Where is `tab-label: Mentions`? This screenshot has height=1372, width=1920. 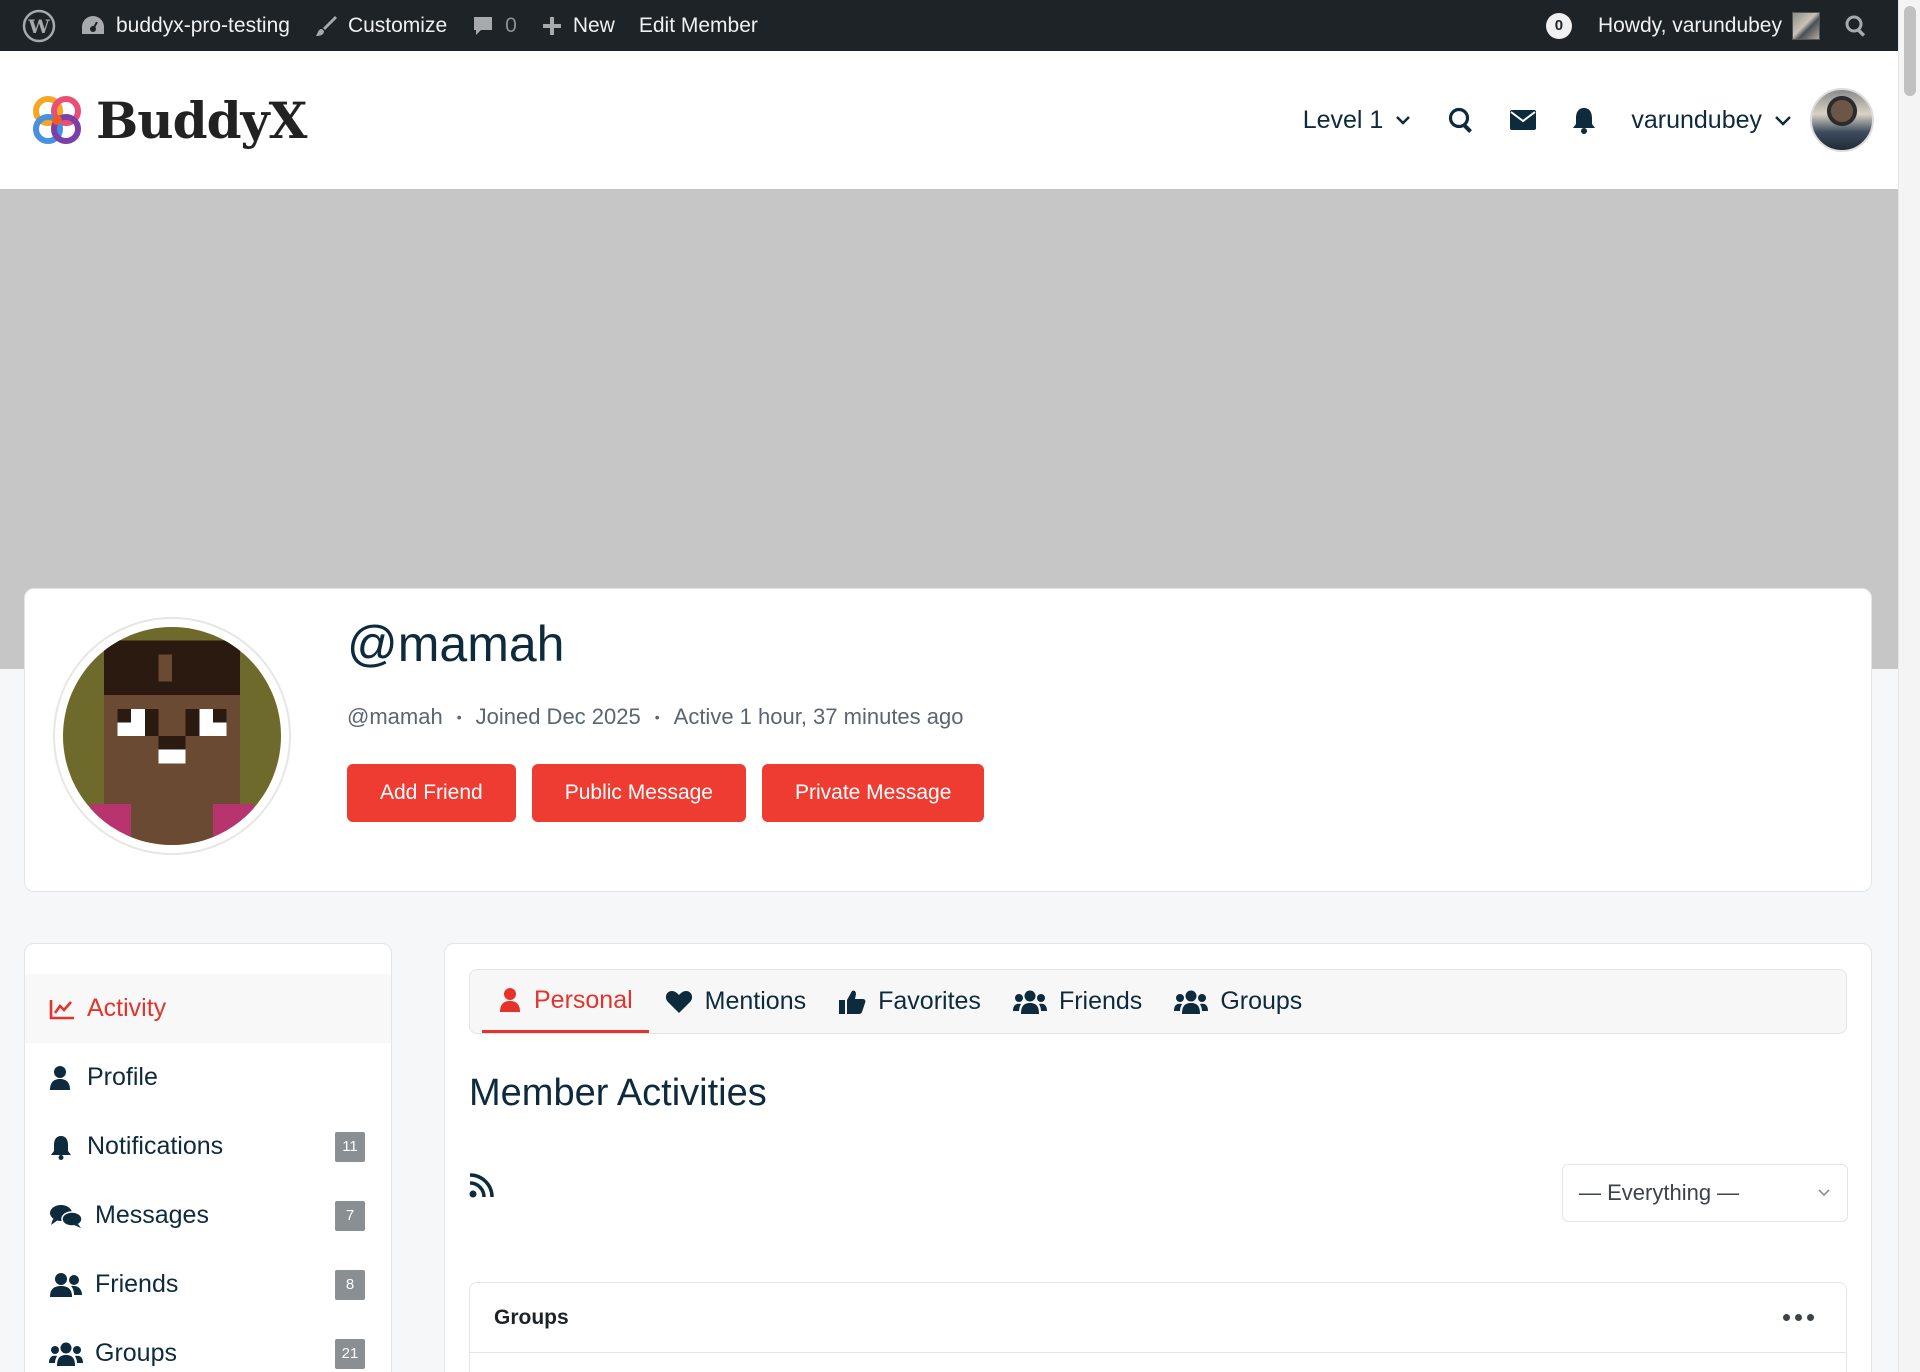
tab-label: Mentions is located at coordinates (755, 1001).